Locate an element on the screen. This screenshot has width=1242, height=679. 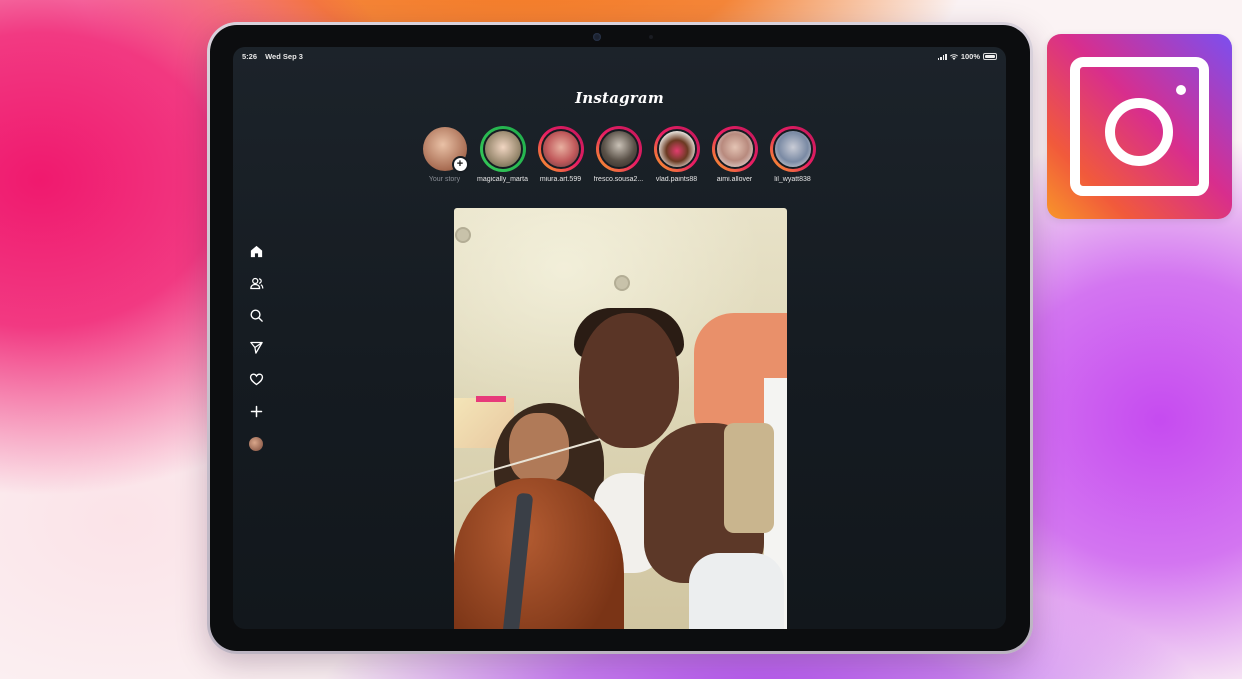
sidebar-item-profile is located at coordinates (256, 443).